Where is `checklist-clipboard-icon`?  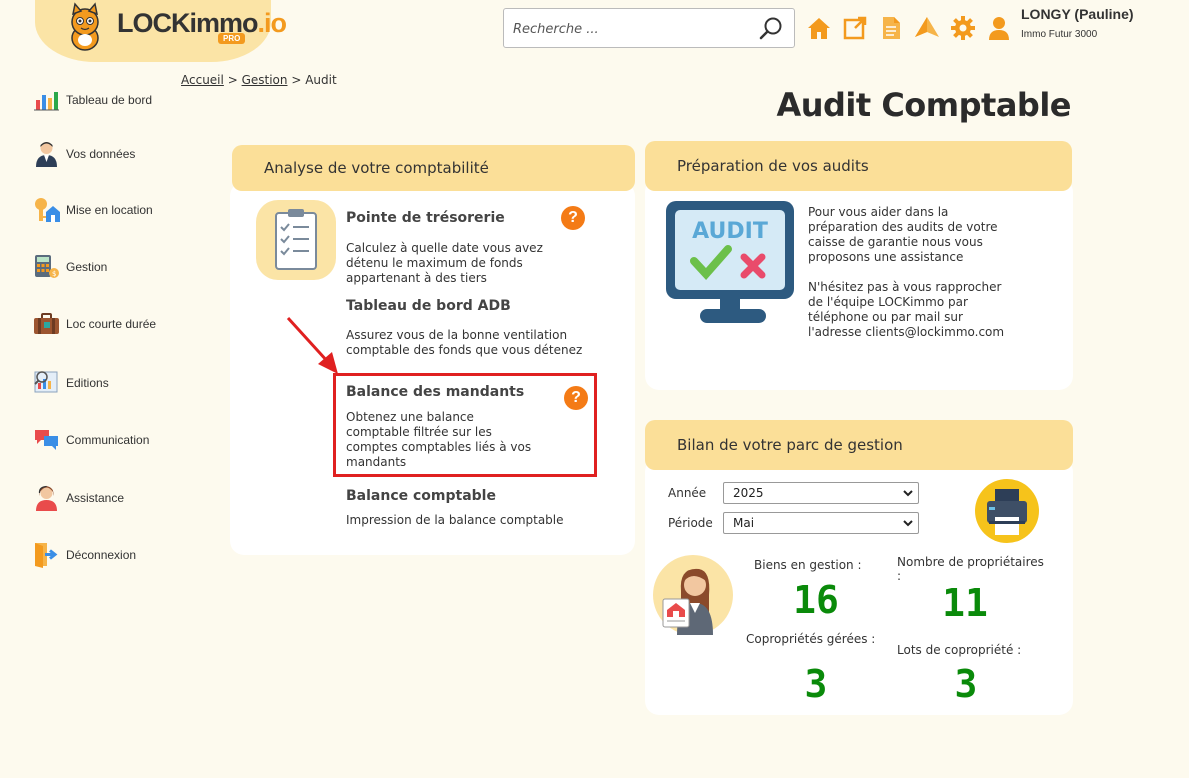 checklist-clipboard-icon is located at coordinates (296, 240).